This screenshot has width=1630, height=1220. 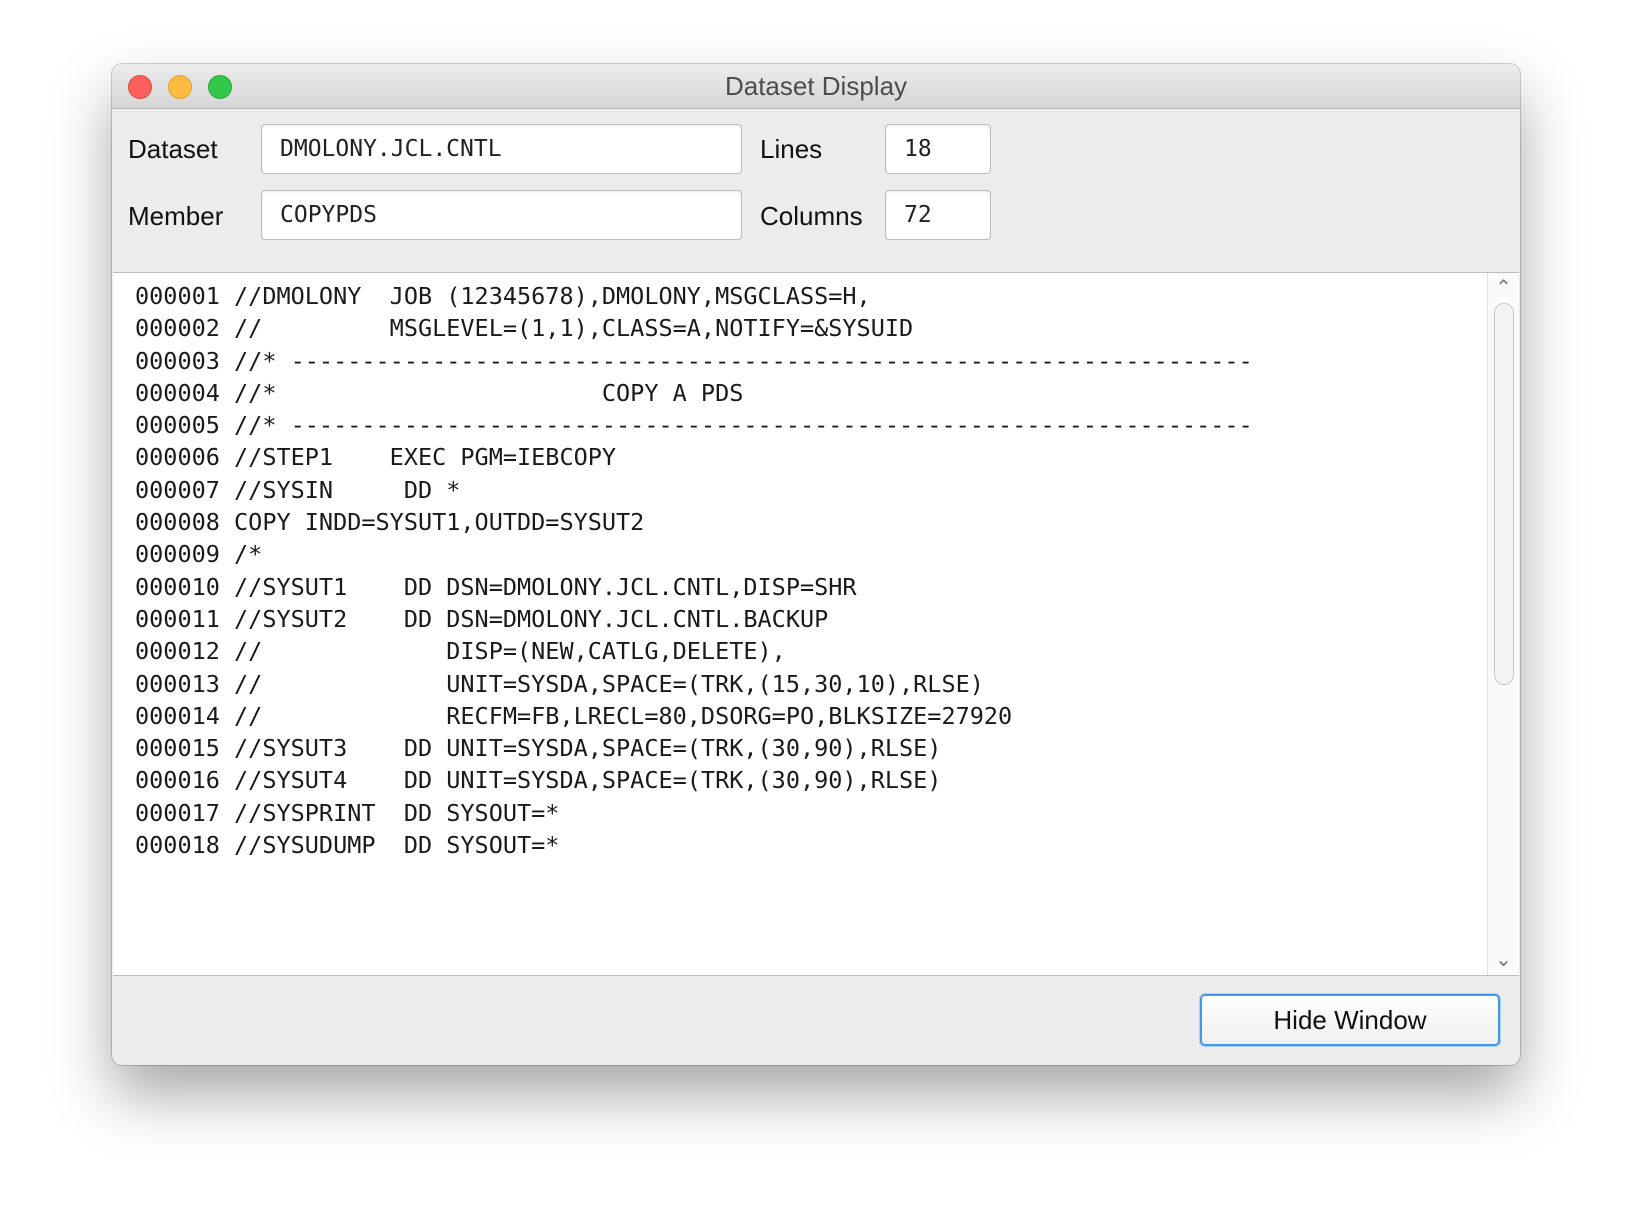 What do you see at coordinates (199, 554) in the screenshot?
I see `content-line: 000009 /*` at bounding box center [199, 554].